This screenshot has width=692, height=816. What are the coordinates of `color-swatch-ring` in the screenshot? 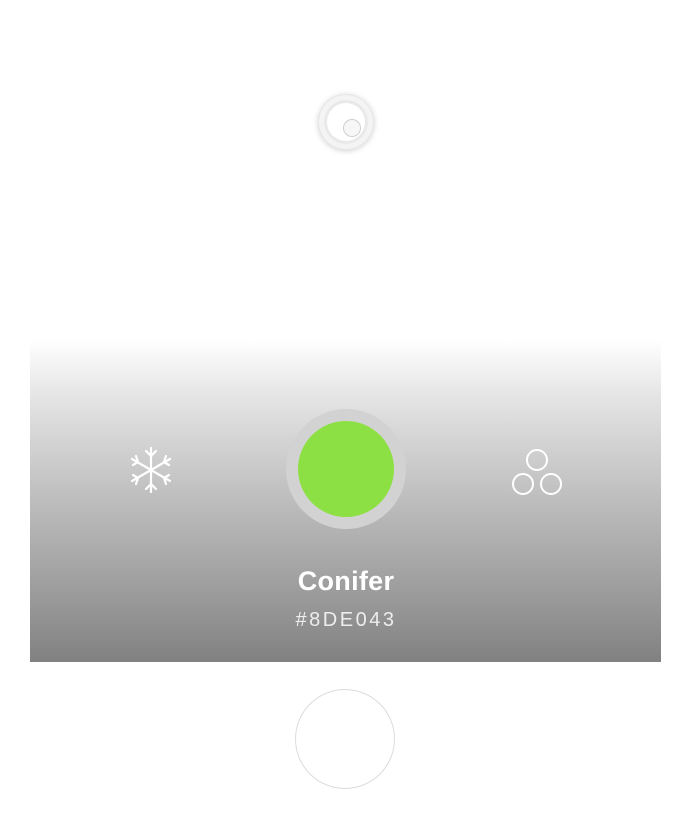 It's located at (346, 469).